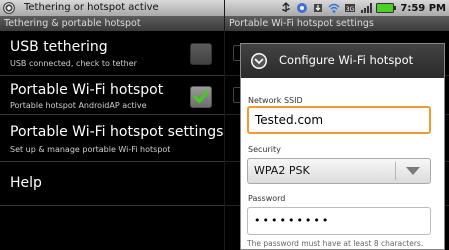 This screenshot has height=250, width=449. I want to click on status-icons: 3G 7:59 PM, so click(364, 8).